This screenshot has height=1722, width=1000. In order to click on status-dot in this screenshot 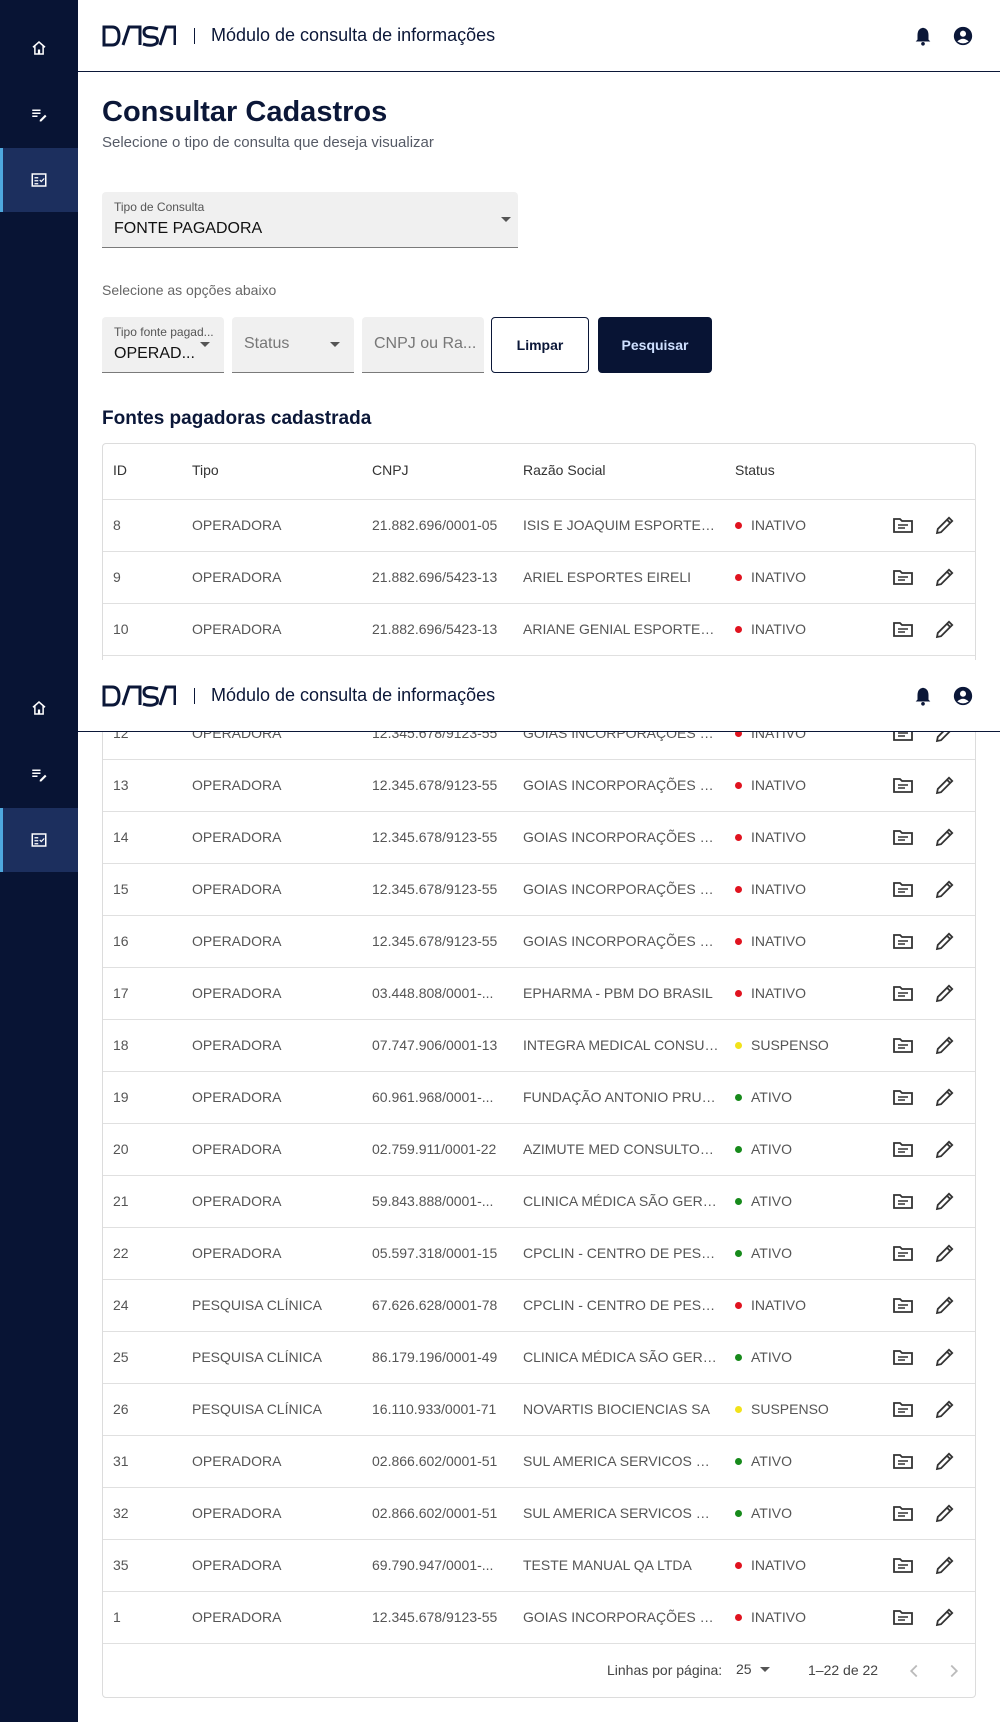, I will do `click(738, 1201)`.